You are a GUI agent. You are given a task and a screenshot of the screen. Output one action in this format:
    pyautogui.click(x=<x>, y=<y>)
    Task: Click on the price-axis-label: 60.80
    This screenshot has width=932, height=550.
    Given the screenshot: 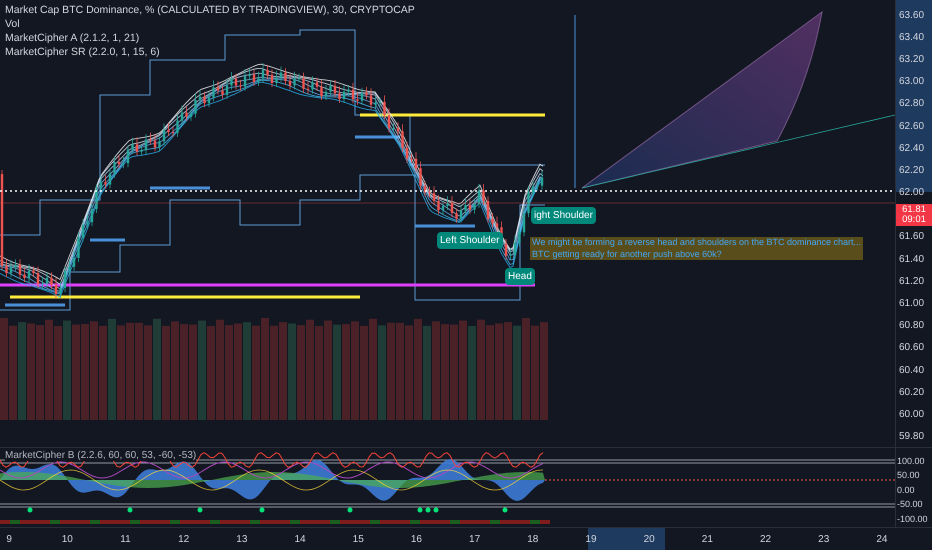 What is the action you would take?
    pyautogui.click(x=911, y=326)
    